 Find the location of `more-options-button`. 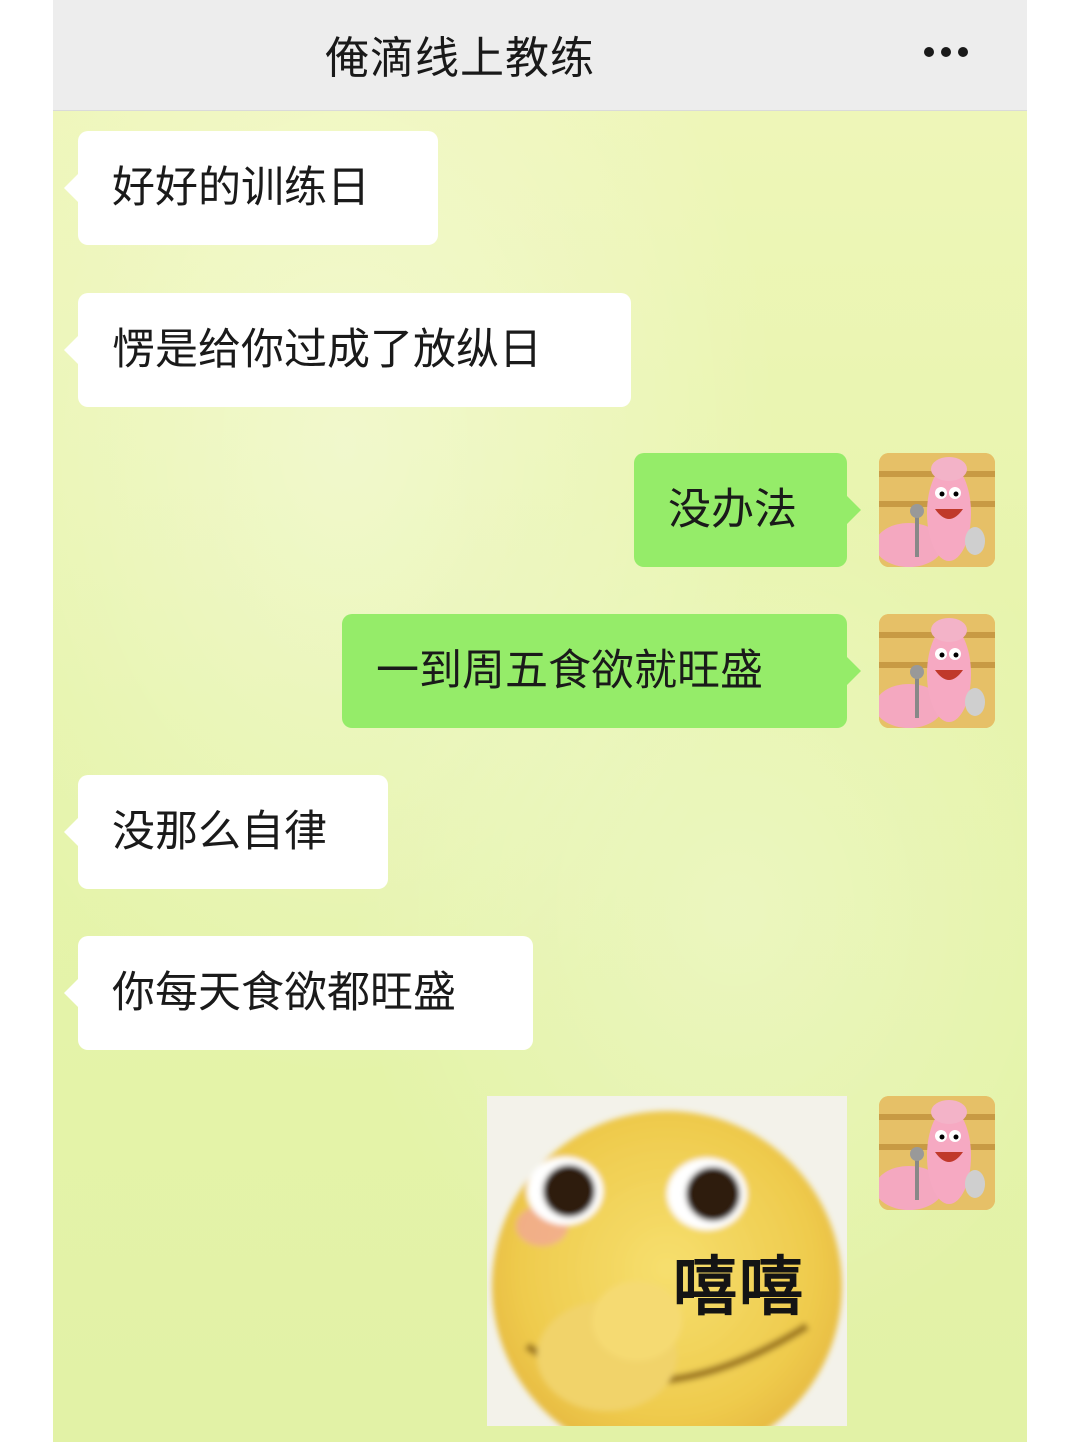

more-options-button is located at coordinates (946, 52).